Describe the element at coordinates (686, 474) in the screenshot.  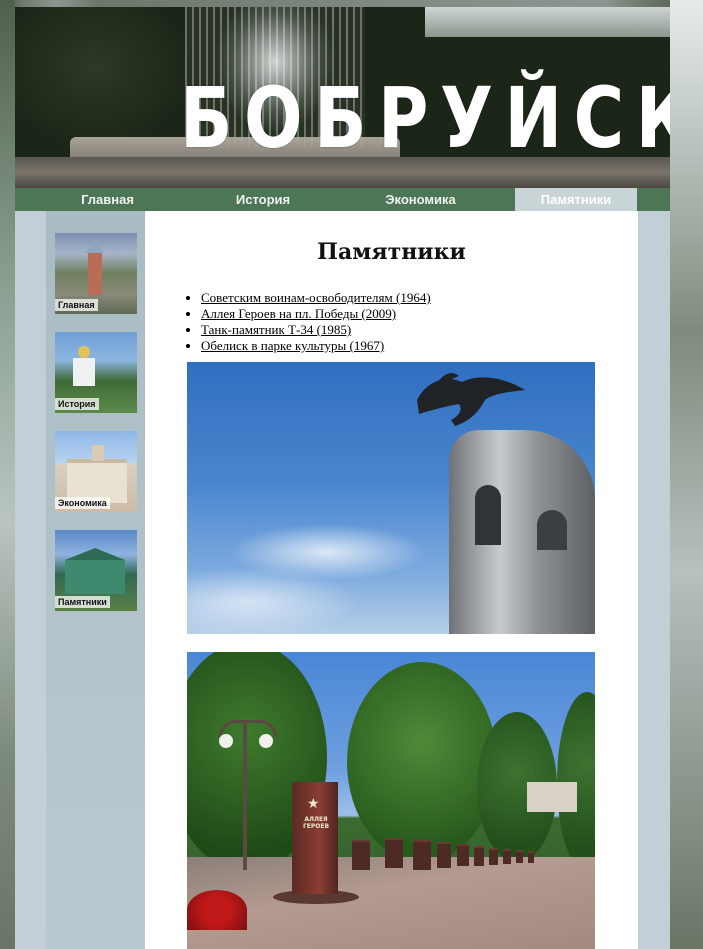
I see `background-right` at that location.